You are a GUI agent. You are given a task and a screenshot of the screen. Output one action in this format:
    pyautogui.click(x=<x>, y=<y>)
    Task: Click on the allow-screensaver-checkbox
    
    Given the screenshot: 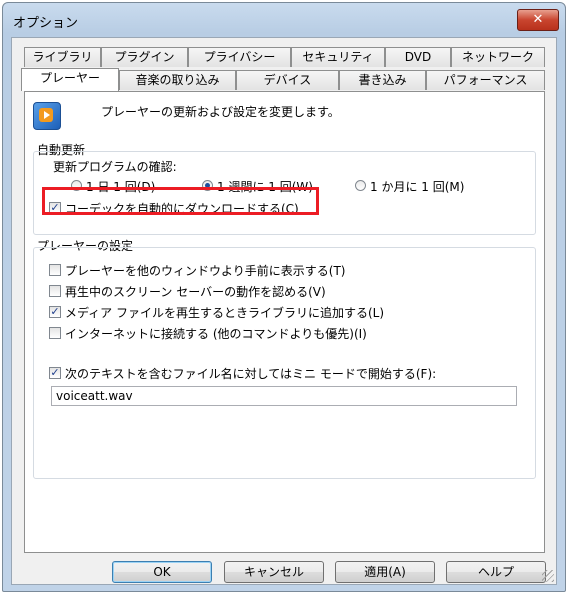 What is the action you would take?
    pyautogui.click(x=55, y=291)
    